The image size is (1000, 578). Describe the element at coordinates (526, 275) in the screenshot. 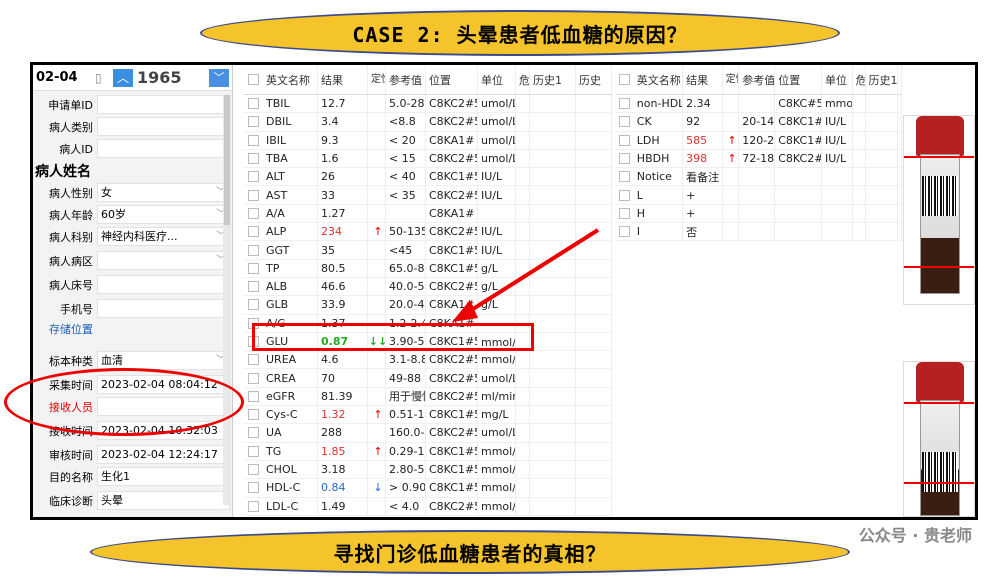

I see `annotation-arrow` at that location.